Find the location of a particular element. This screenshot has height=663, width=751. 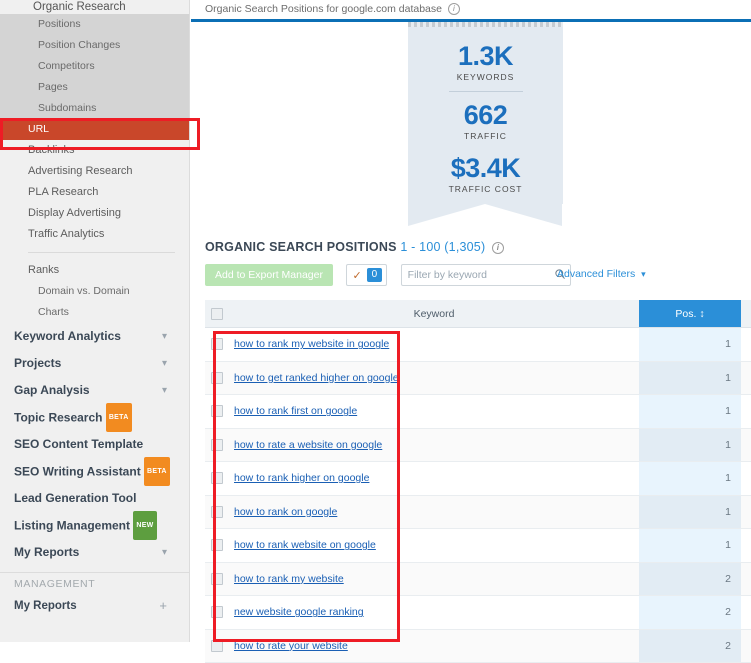

column-header-keyword: Keyword is located at coordinates (434, 314).